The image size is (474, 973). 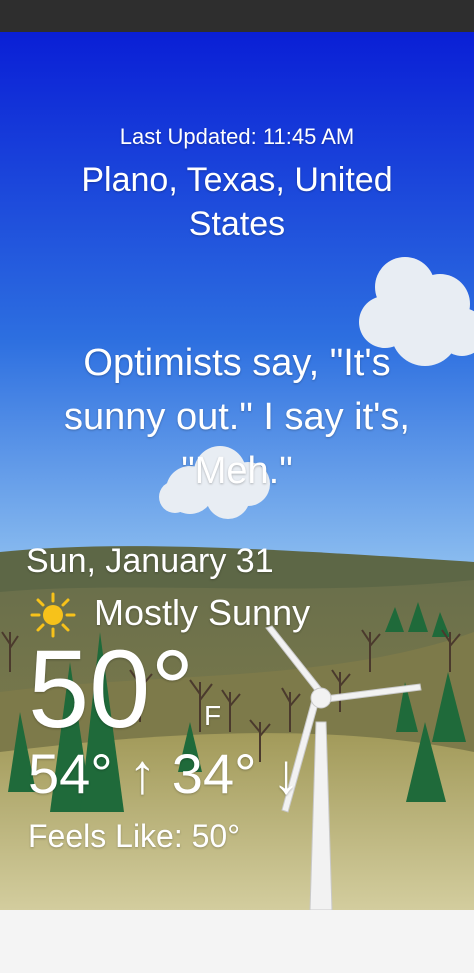 What do you see at coordinates (237, 202) in the screenshot?
I see `location-title: Plano, Texas, United States` at bounding box center [237, 202].